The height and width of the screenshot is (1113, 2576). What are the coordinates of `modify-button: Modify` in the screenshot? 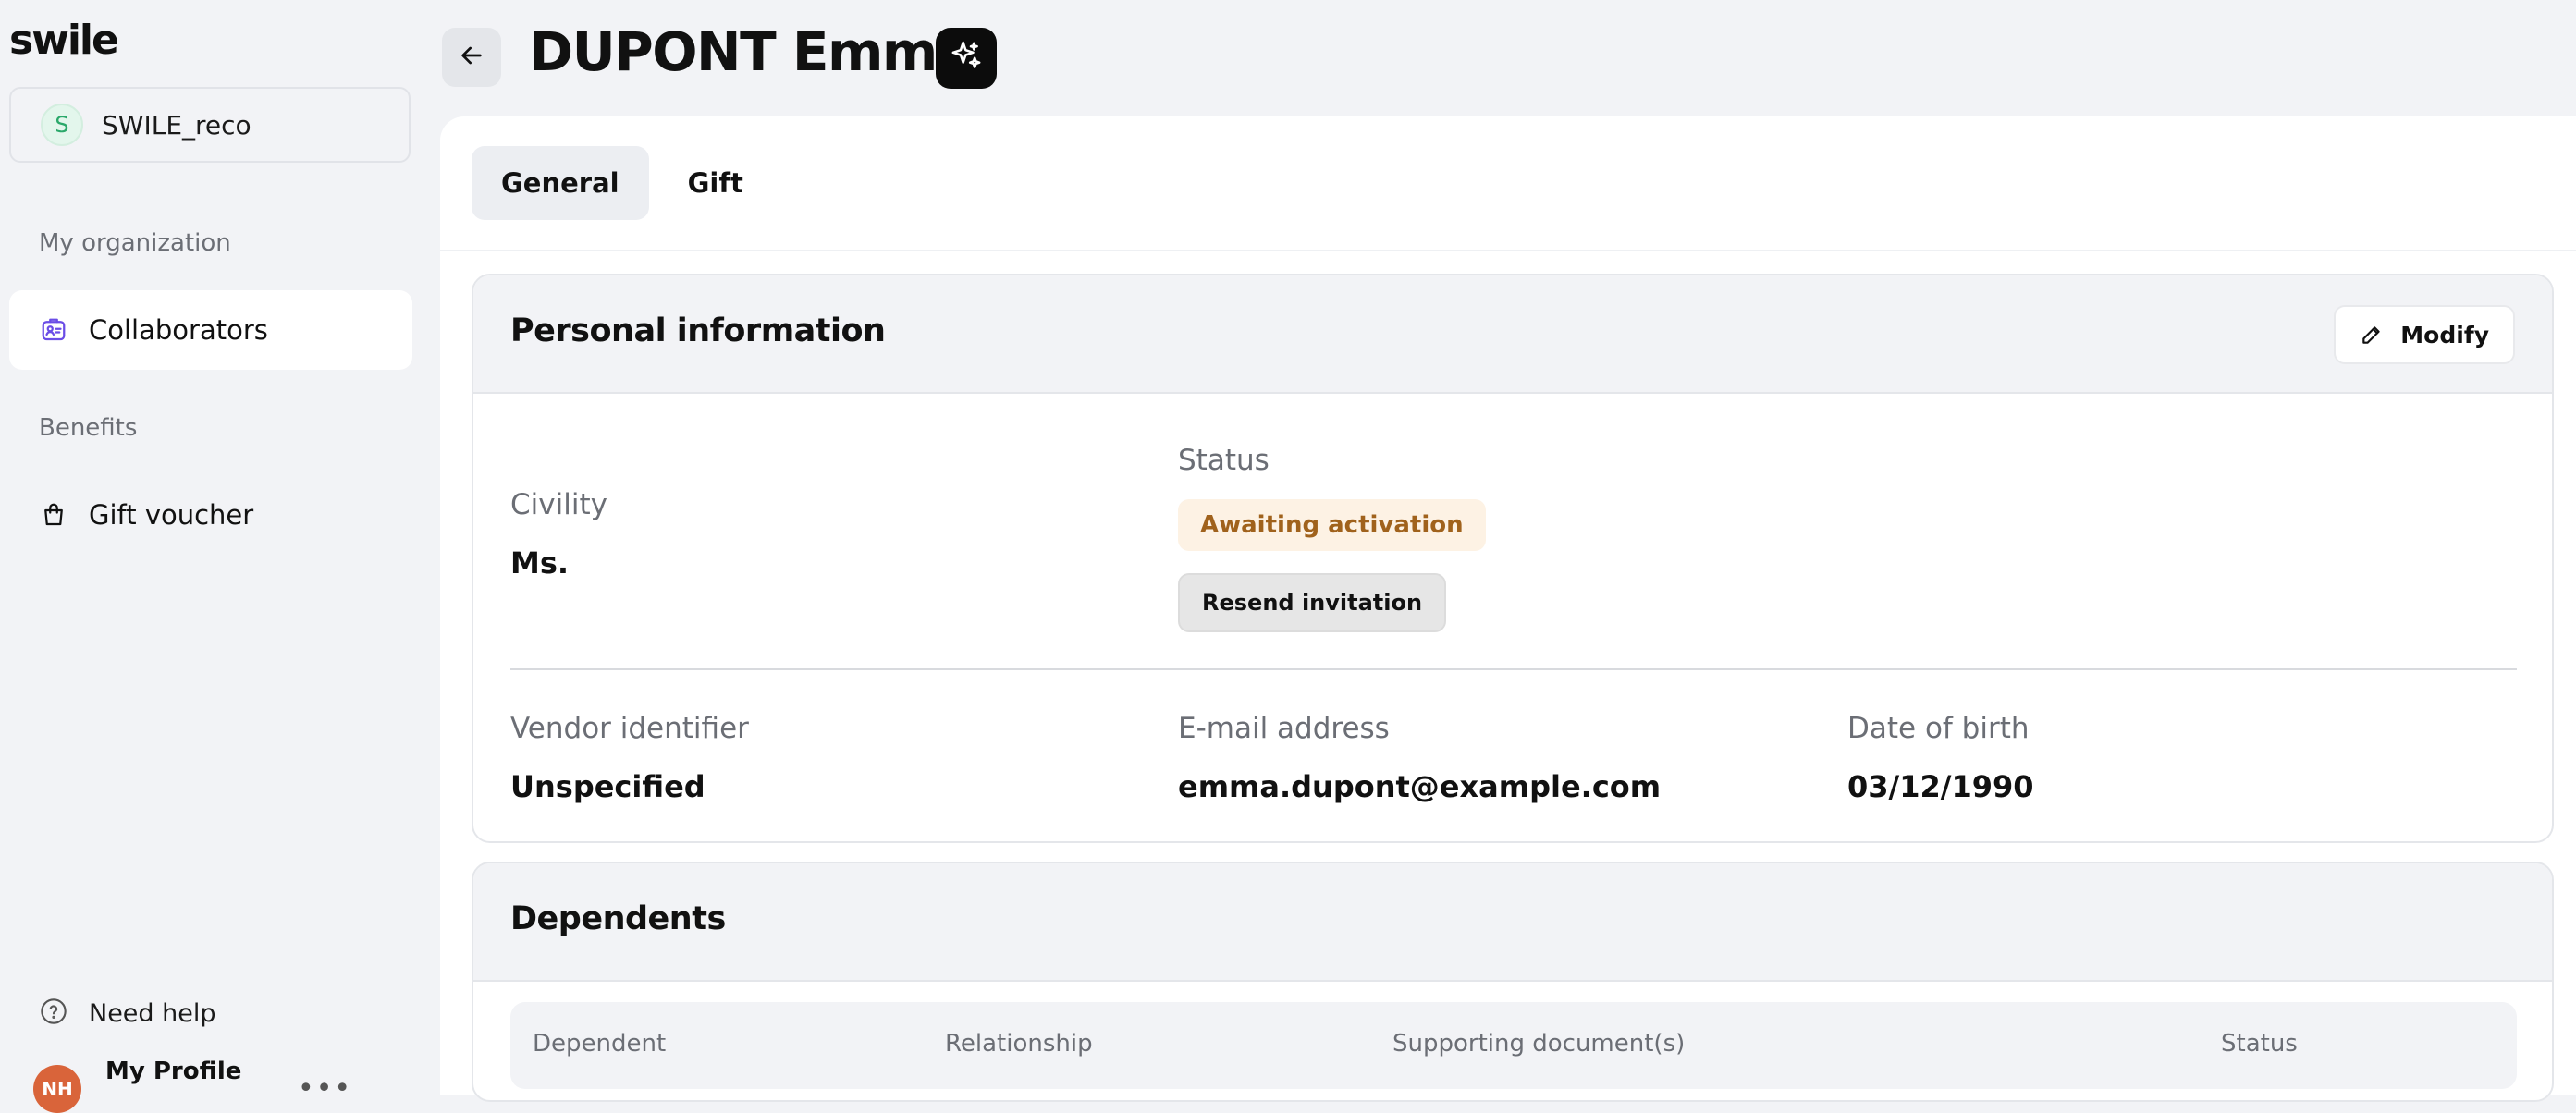 It's located at (2424, 334).